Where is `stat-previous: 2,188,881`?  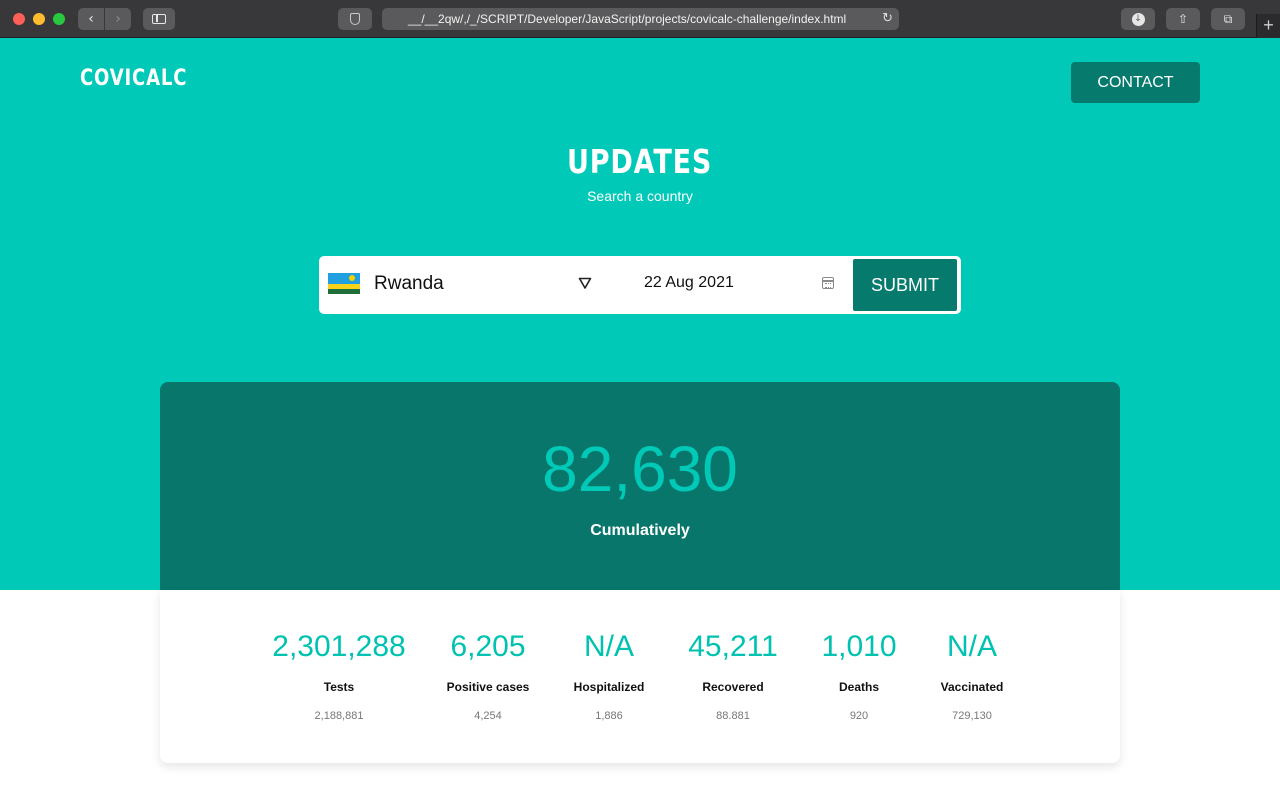 stat-previous: 2,188,881 is located at coordinates (339, 716).